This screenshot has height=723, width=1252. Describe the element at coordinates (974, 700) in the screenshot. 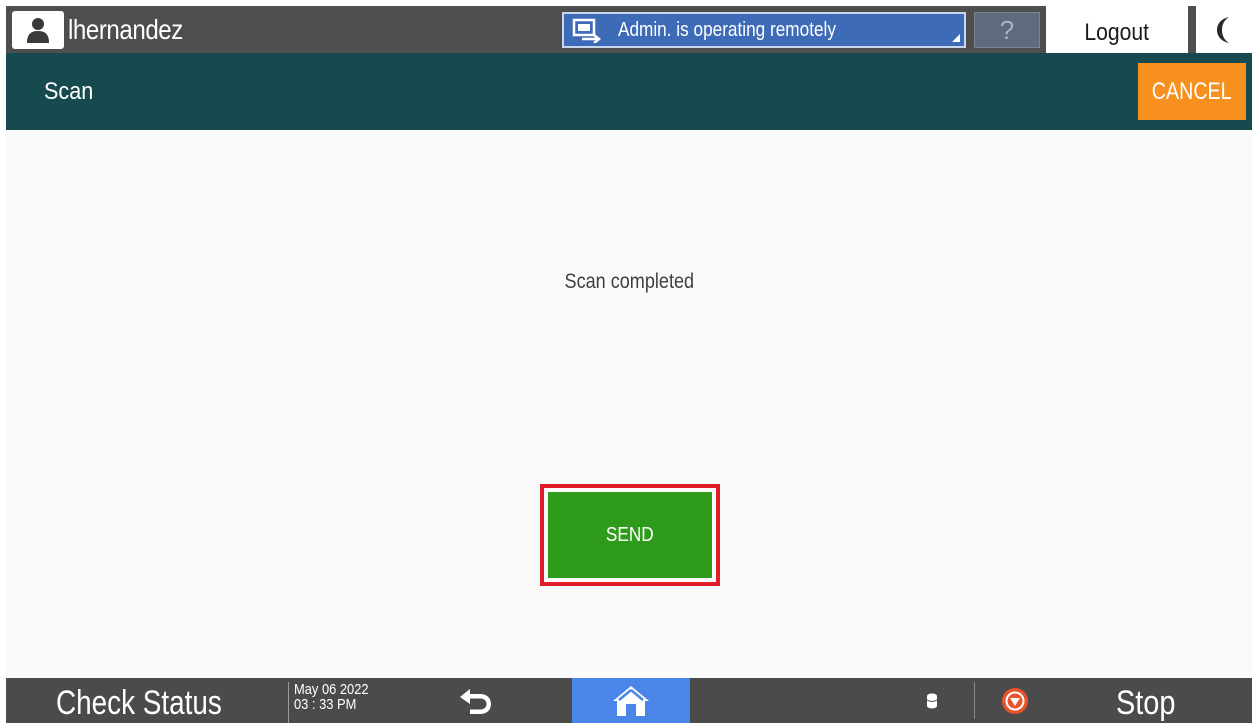

I see `bar-divider` at that location.